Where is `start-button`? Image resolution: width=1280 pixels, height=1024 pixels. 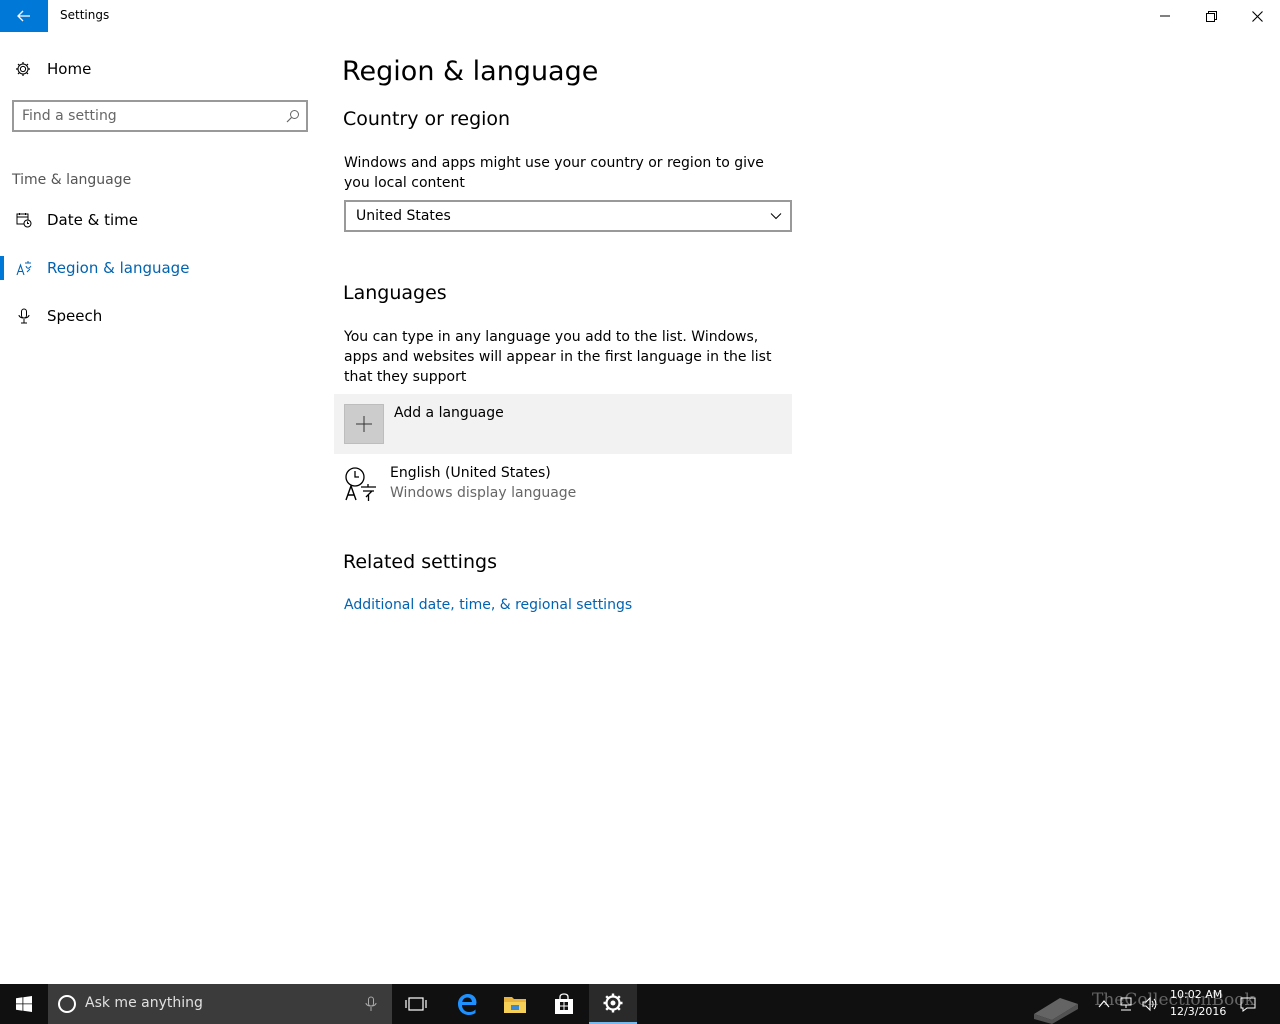 start-button is located at coordinates (24, 1004).